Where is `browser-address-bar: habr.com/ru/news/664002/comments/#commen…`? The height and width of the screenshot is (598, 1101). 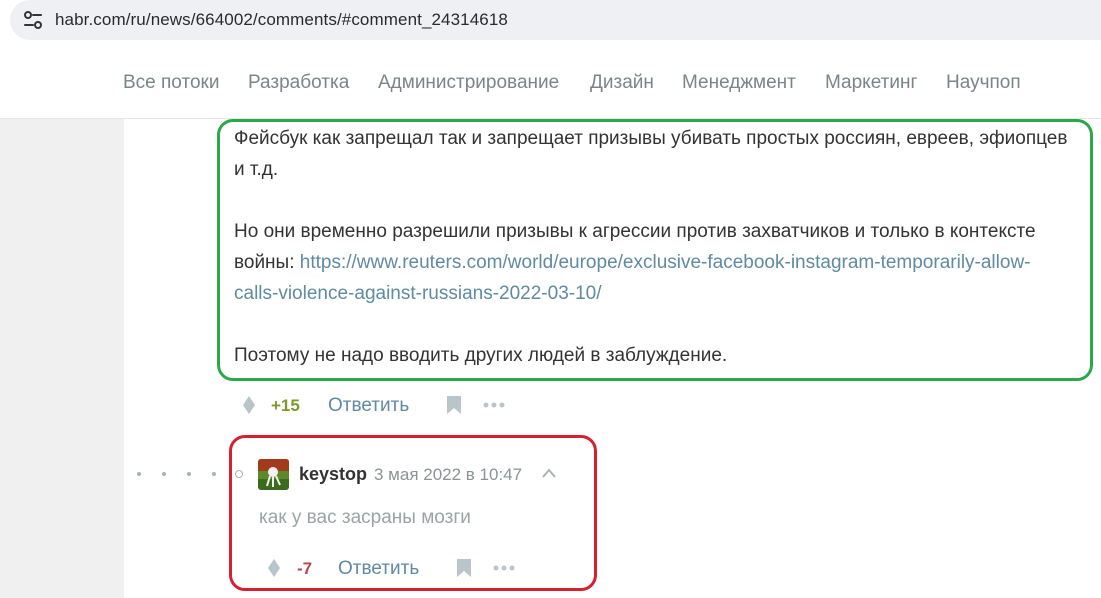
browser-address-bar: habr.com/ru/news/664002/comments/#commen… is located at coordinates (550, 20).